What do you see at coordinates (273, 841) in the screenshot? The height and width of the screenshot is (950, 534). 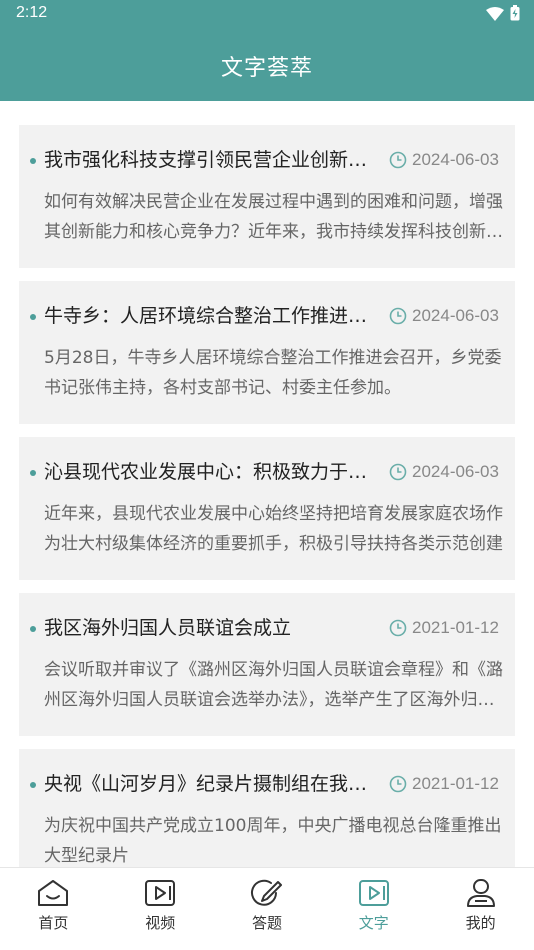 I see `article-summary: 为庆祝中国共产党成立100周年，中央广播电视总台隆重推出大型纪录片` at bounding box center [273, 841].